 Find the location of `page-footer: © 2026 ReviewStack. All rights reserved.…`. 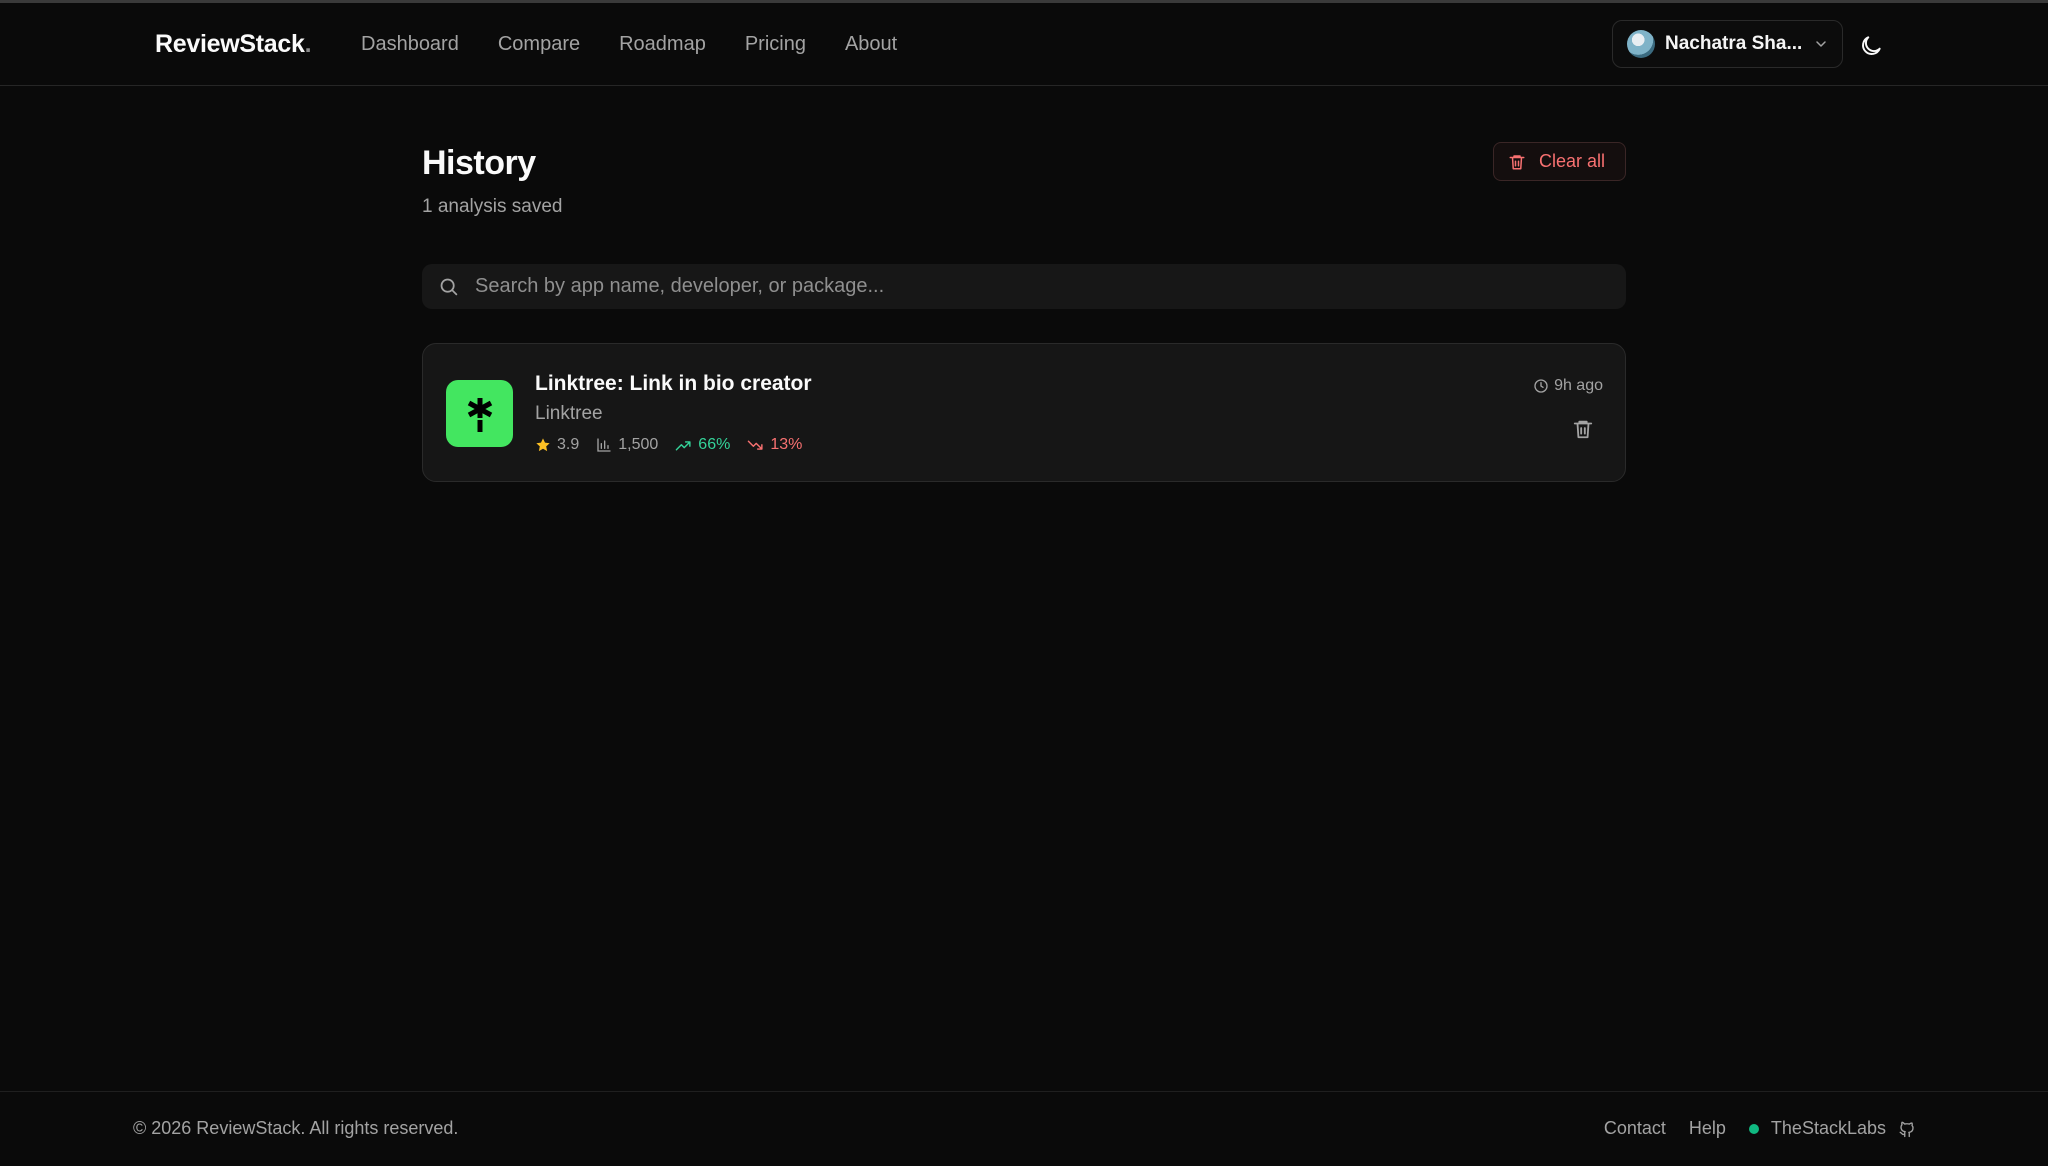

page-footer: © 2026 ReviewStack. All rights reserved.… is located at coordinates (1024, 1128).